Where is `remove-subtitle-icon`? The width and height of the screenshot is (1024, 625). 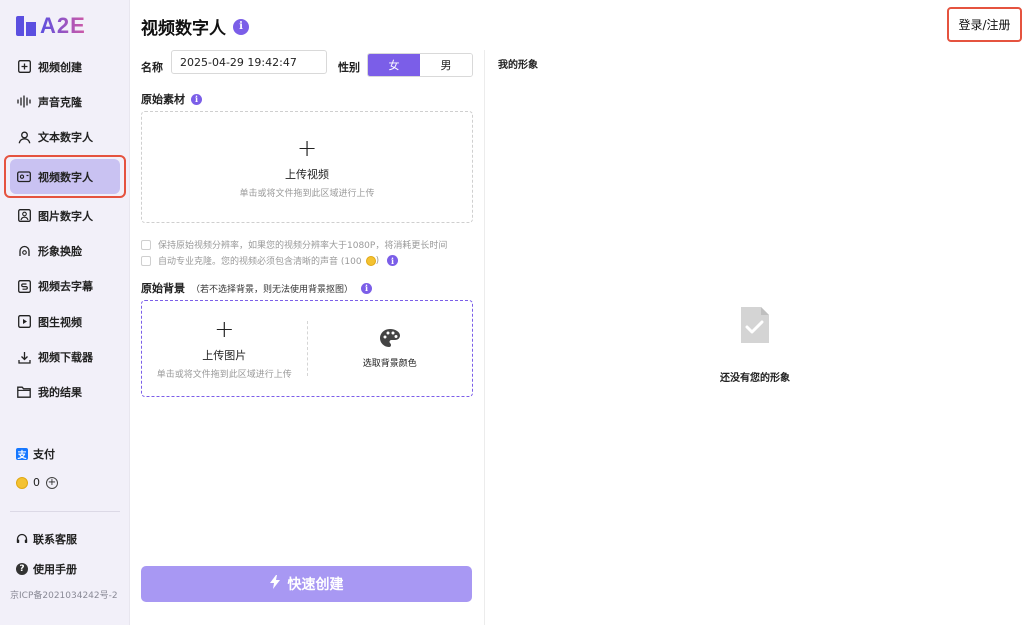 remove-subtitle-icon is located at coordinates (24, 286).